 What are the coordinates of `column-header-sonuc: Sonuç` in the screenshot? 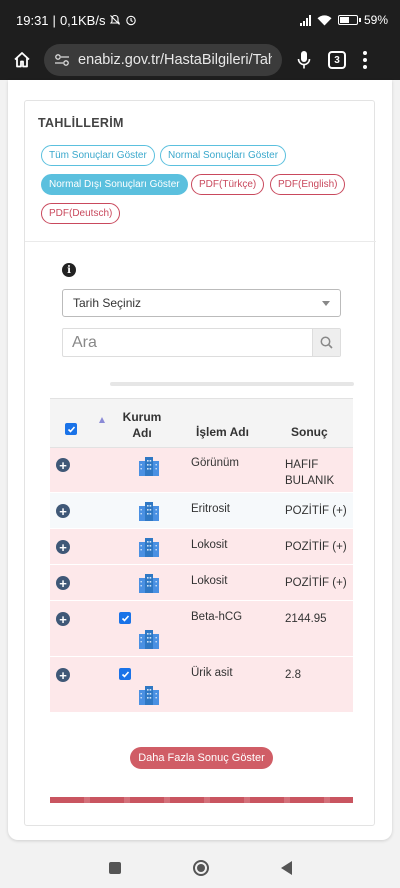 It's located at (309, 432).